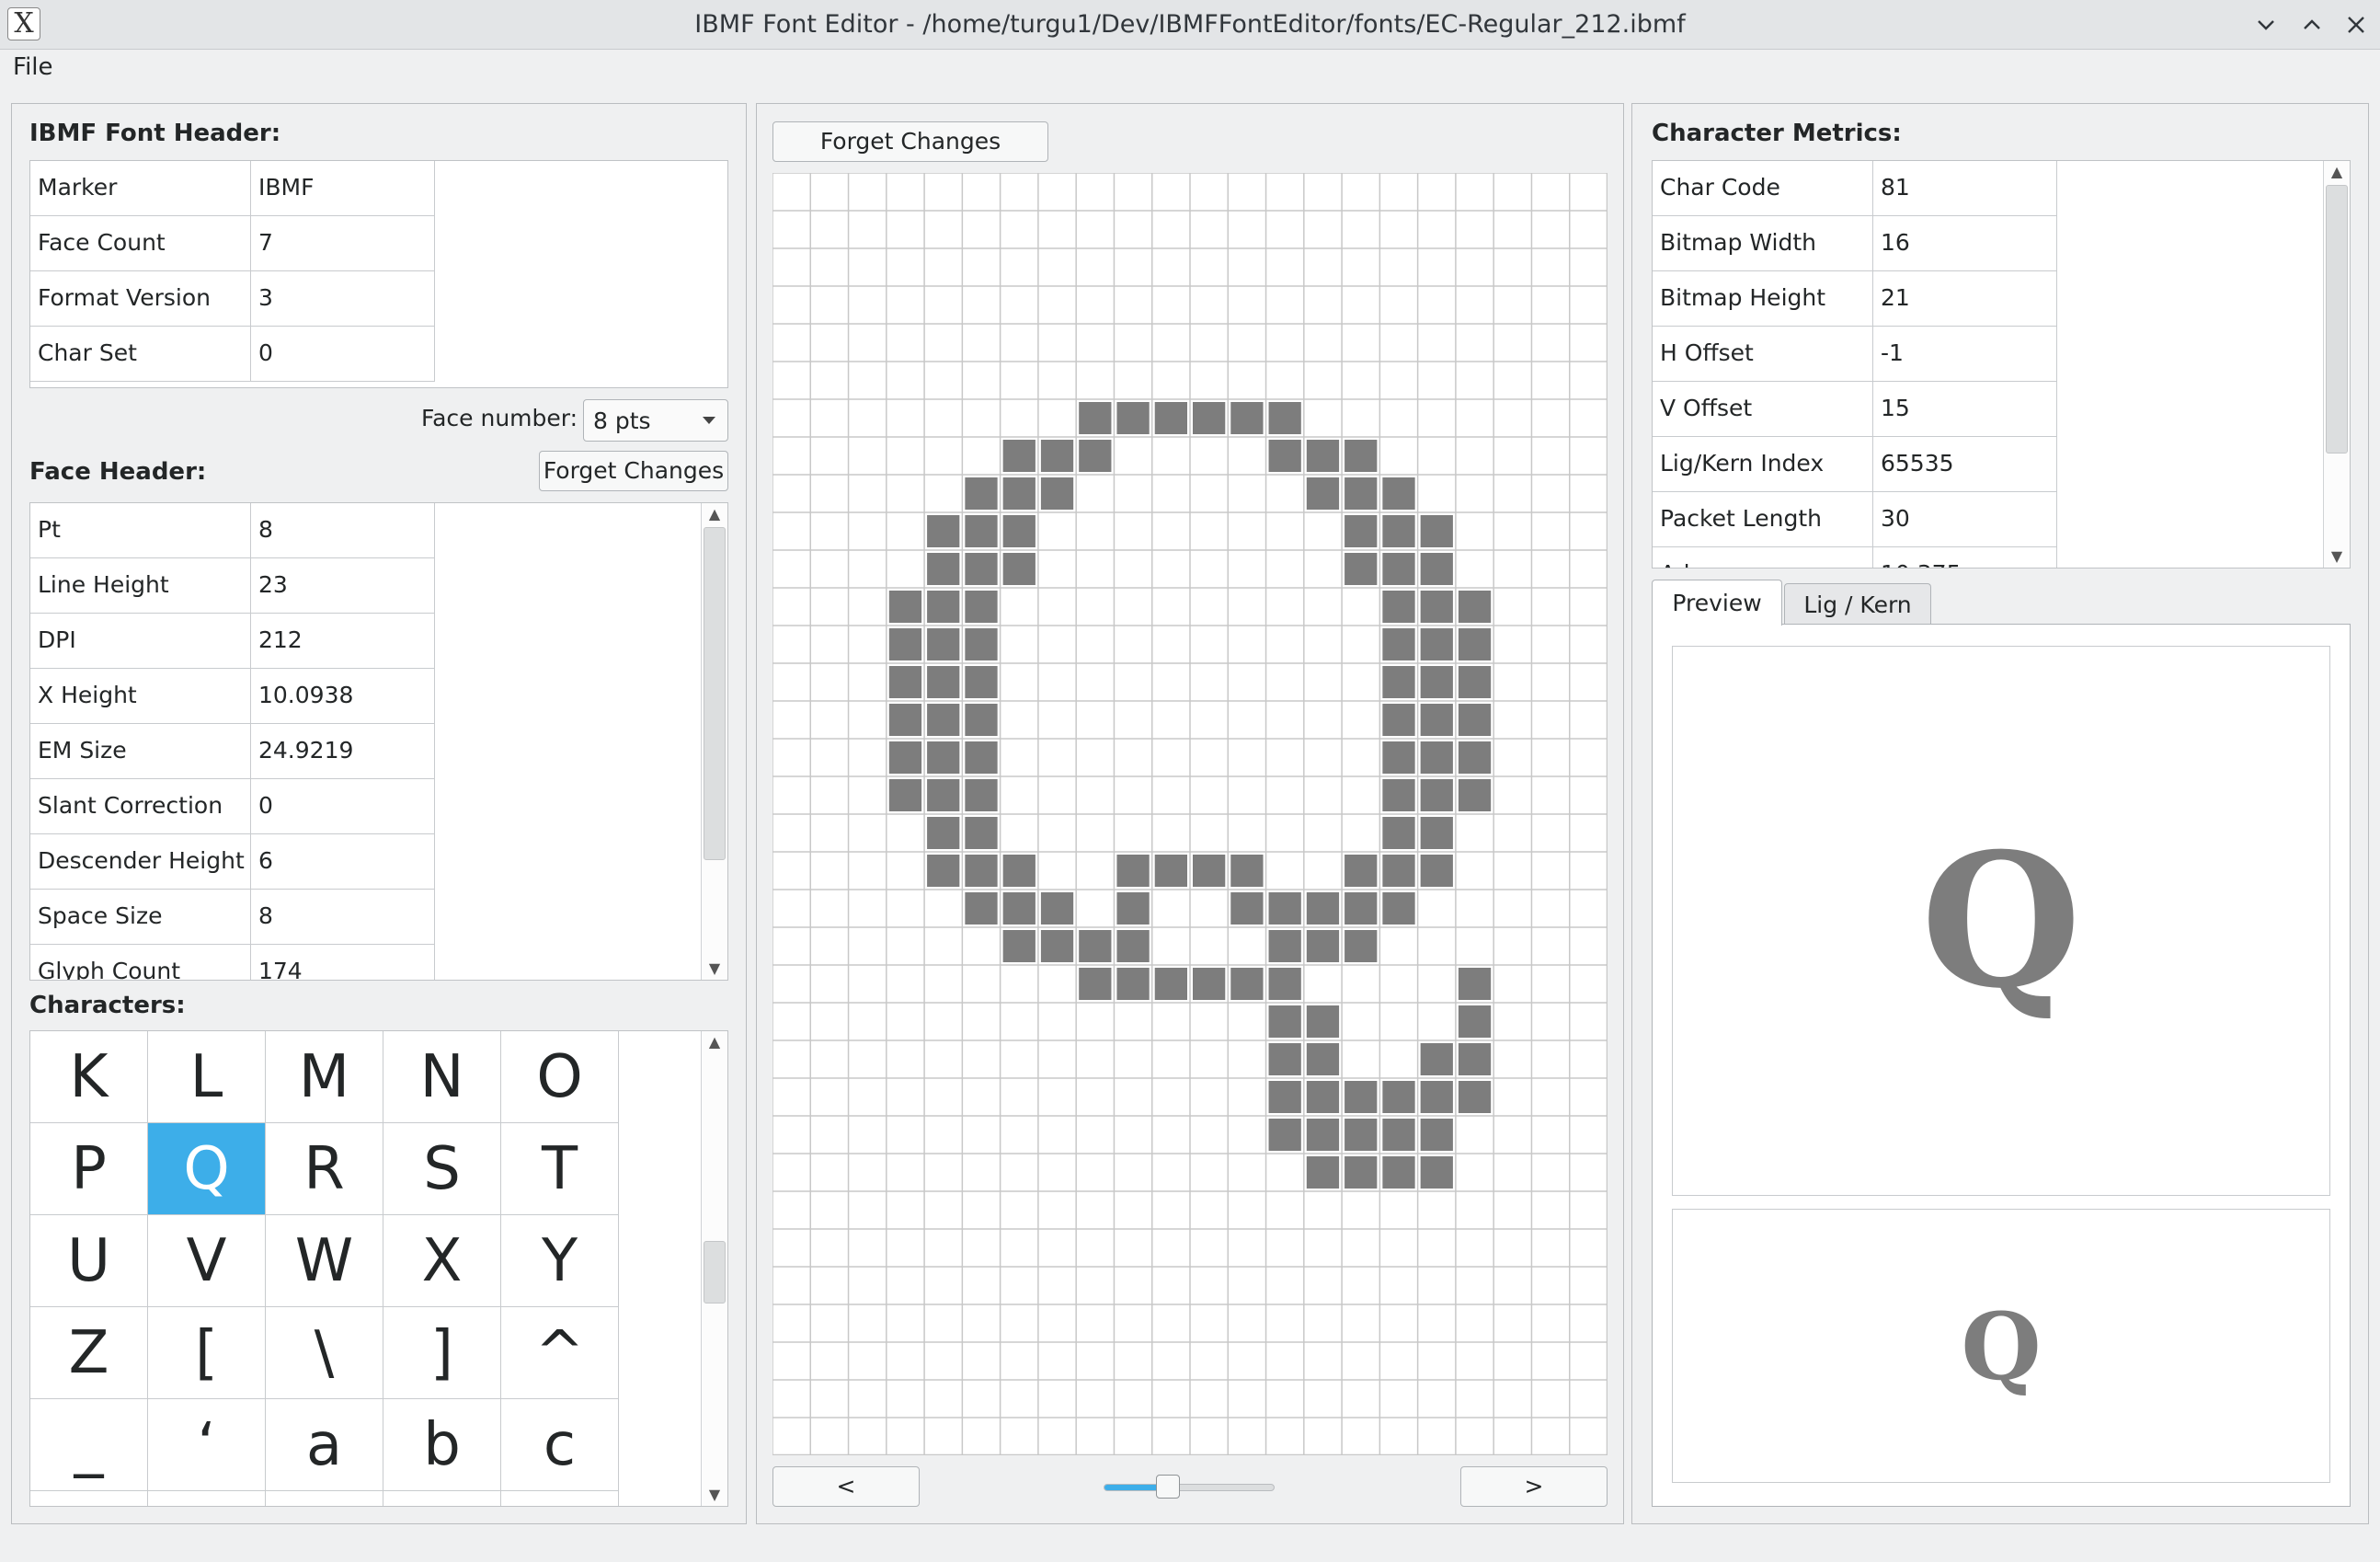 Image resolution: width=2380 pixels, height=1562 pixels. What do you see at coordinates (89, 1077) in the screenshot?
I see `char-cell: K` at bounding box center [89, 1077].